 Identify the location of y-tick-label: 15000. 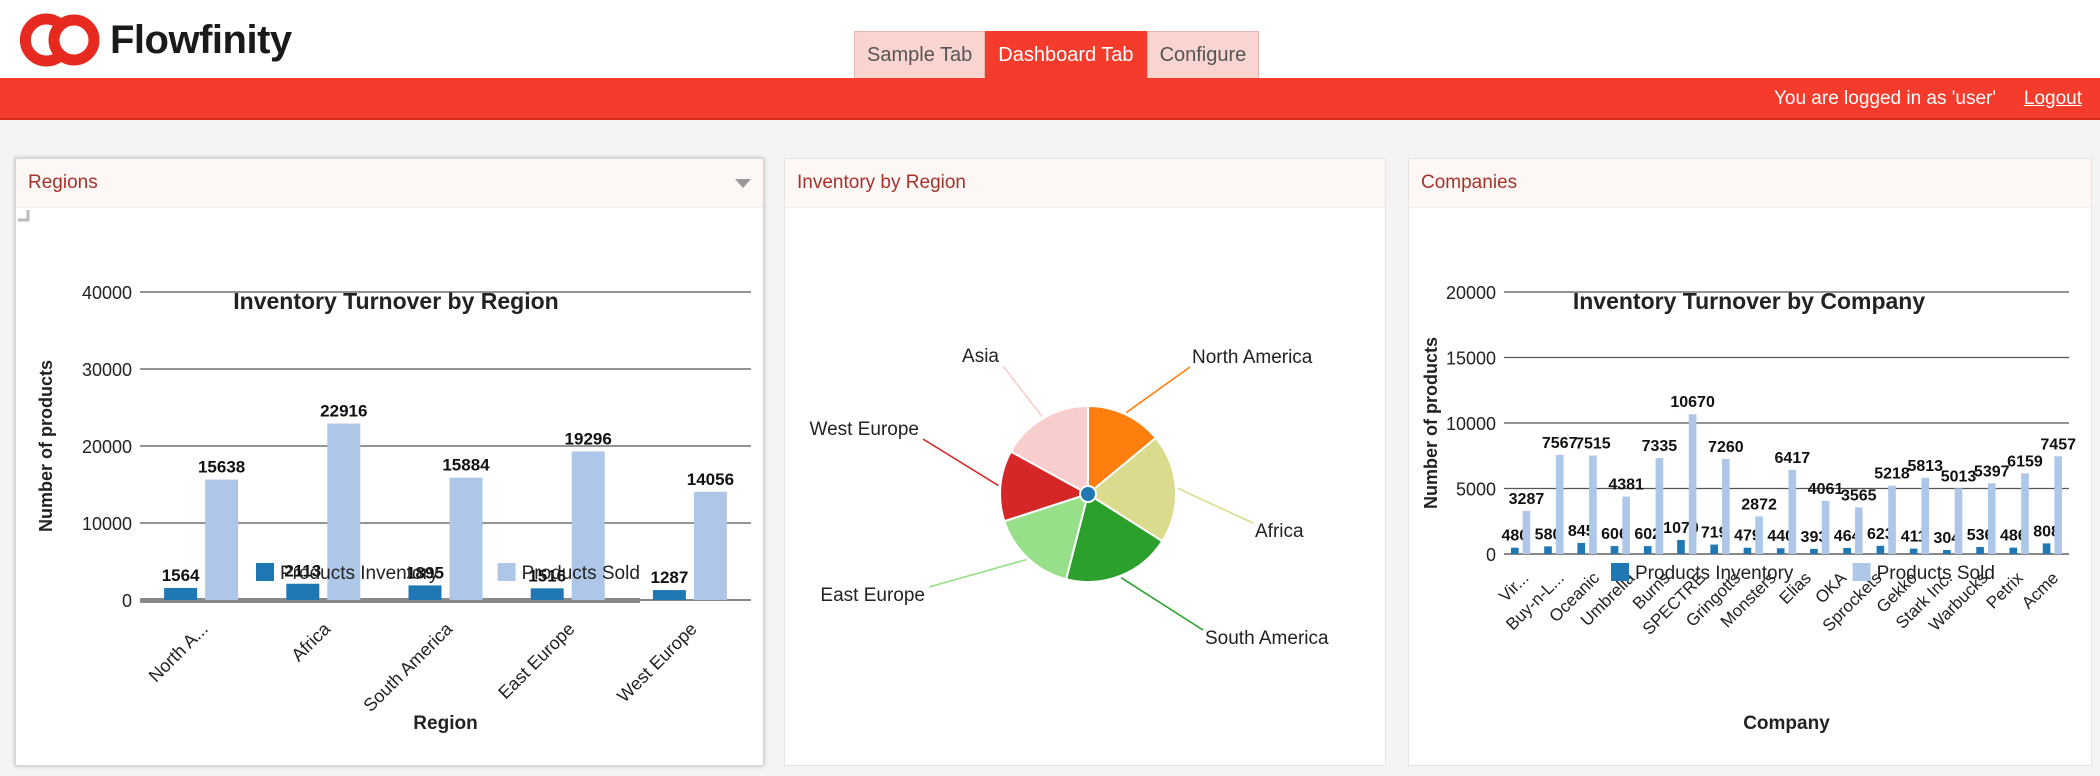
(1471, 359).